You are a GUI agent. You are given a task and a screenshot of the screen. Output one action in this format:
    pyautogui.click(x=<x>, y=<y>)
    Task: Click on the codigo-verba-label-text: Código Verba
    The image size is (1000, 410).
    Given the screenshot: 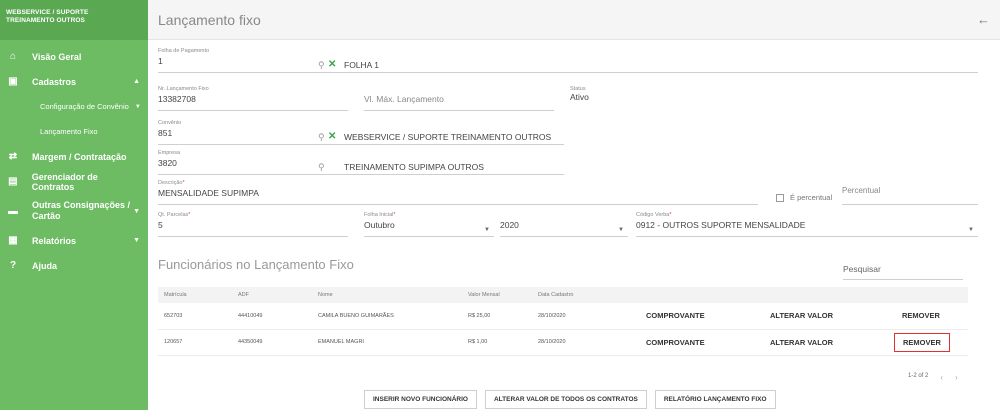 What is the action you would take?
    pyautogui.click(x=653, y=215)
    